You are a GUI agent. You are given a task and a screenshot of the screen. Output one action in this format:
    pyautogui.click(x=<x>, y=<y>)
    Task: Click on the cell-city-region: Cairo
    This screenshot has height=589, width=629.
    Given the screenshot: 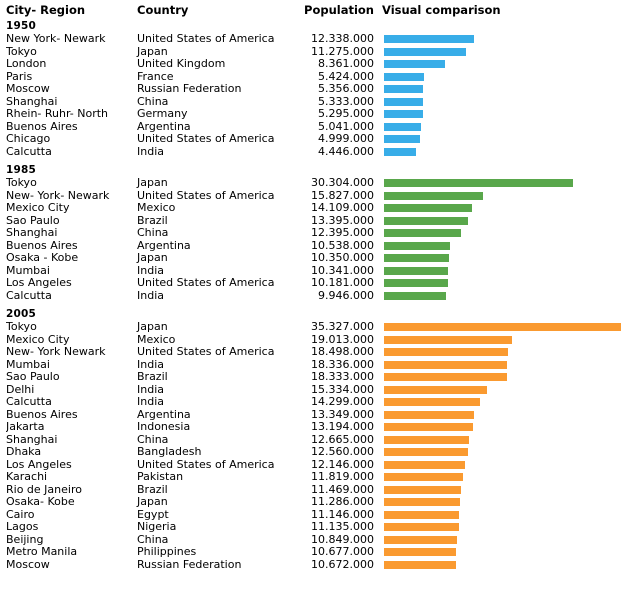 What is the action you would take?
    pyautogui.click(x=20, y=514)
    